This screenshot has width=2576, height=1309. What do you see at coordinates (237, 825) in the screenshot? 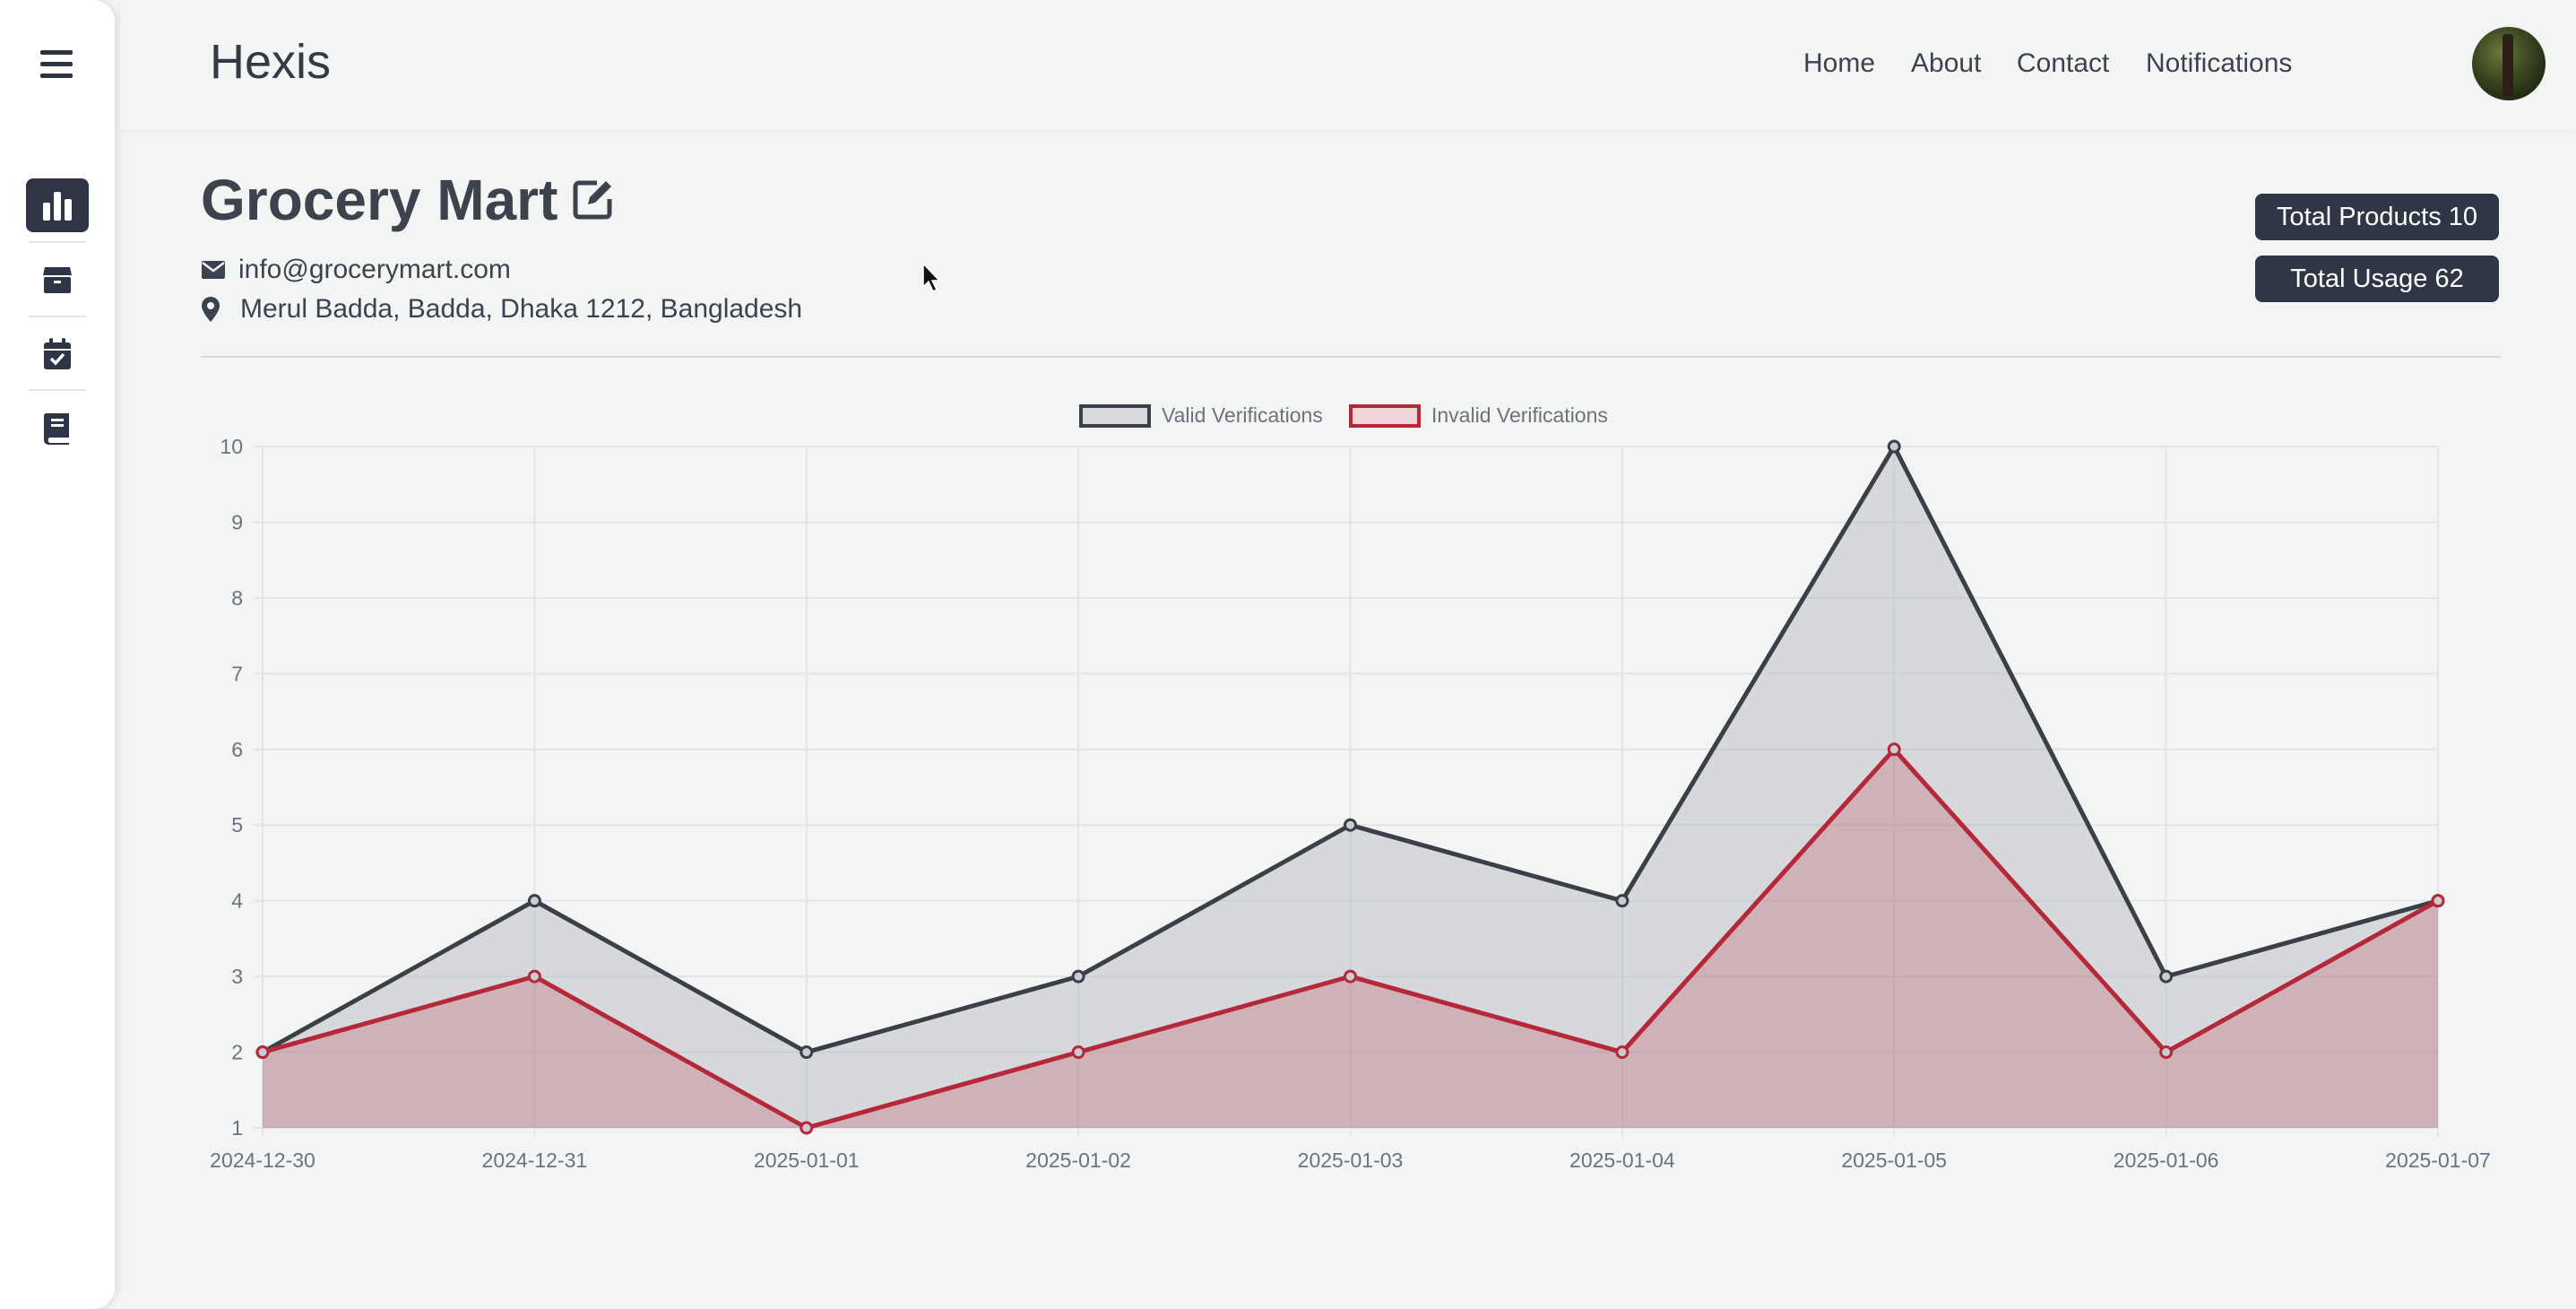
I see `y-tick-label: 5` at bounding box center [237, 825].